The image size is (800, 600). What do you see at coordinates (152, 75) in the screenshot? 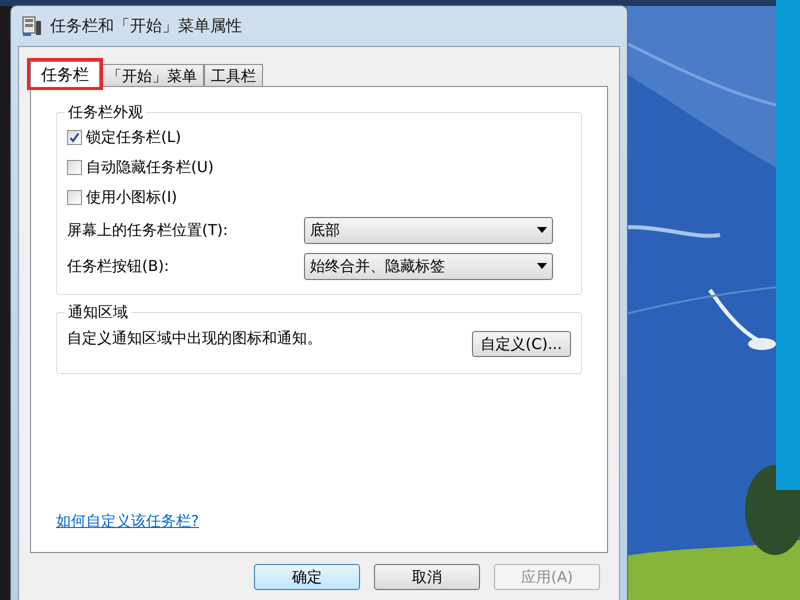
I see `tab: 「开始」菜单` at bounding box center [152, 75].